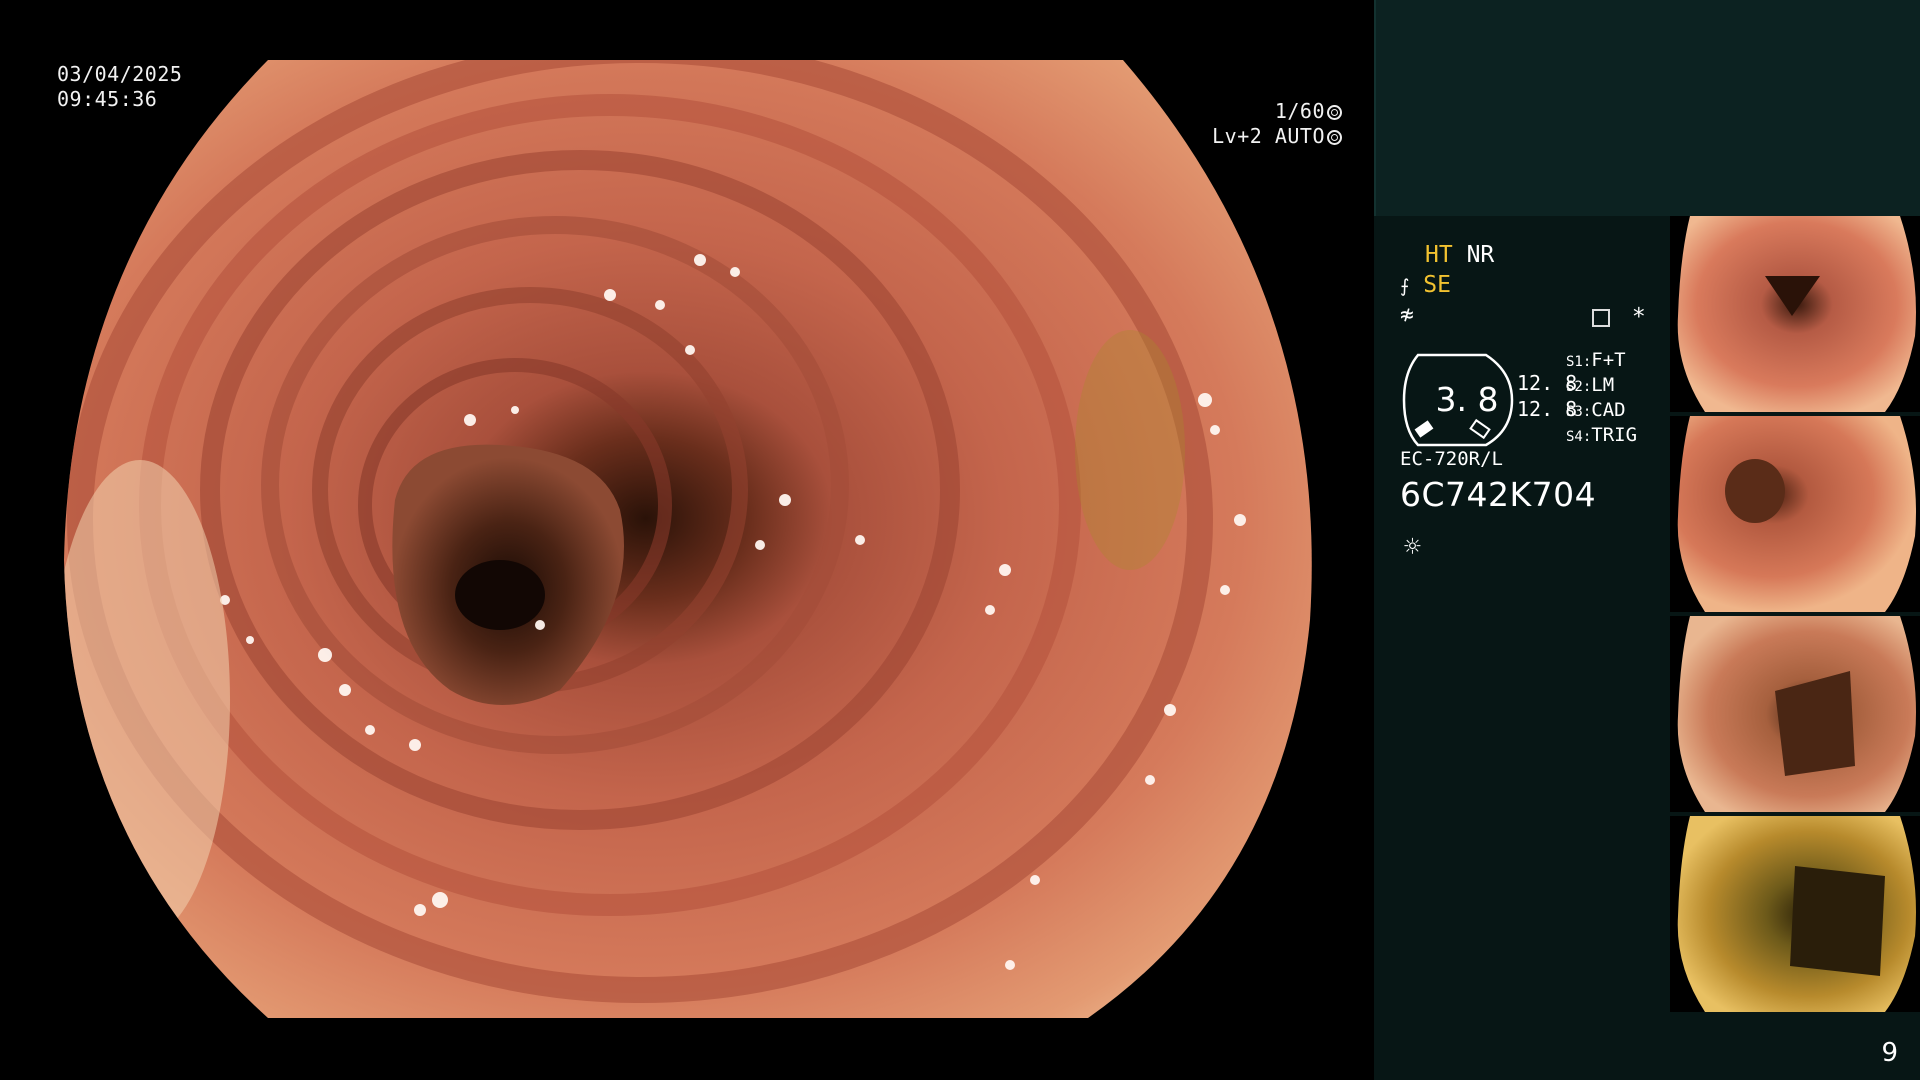 Image resolution: width=1920 pixels, height=1080 pixels. I want to click on settings-list-icon, so click(1601, 318).